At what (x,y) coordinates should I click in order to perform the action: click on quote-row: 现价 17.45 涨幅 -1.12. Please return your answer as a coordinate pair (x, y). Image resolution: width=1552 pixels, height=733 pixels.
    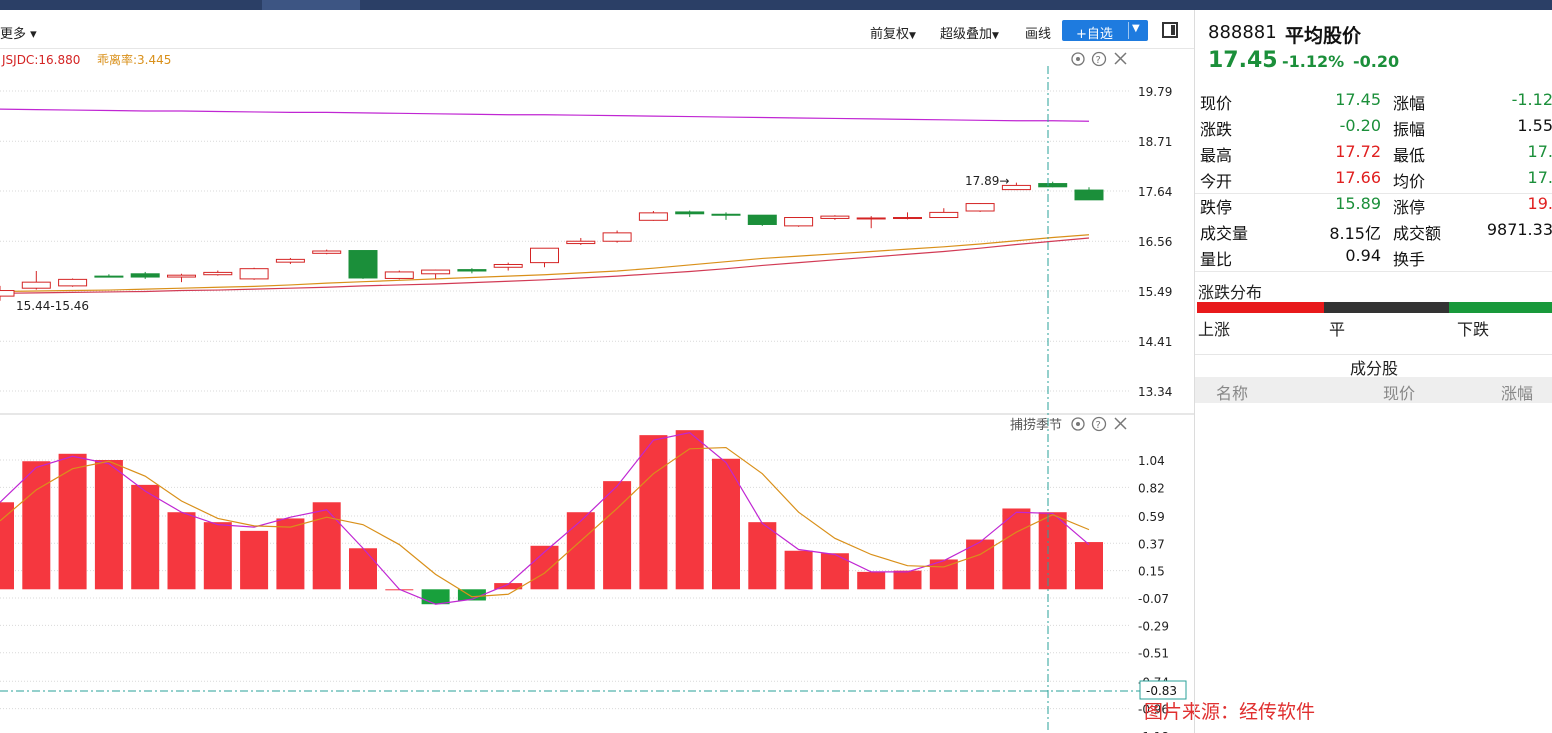
    Looking at the image, I should click on (1373, 101).